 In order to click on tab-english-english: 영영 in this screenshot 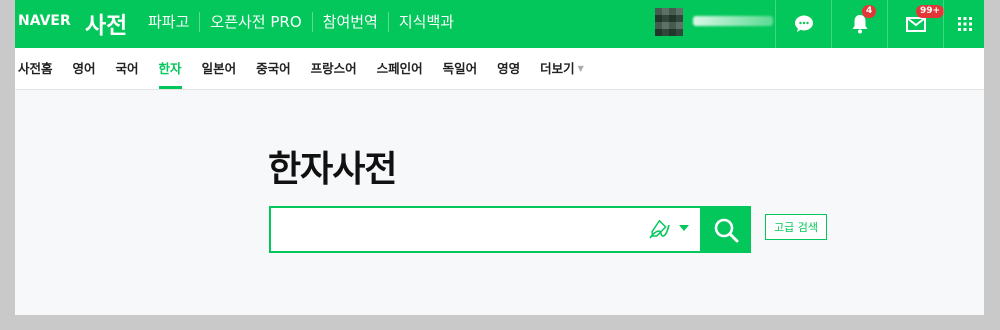, I will do `click(508, 68)`.